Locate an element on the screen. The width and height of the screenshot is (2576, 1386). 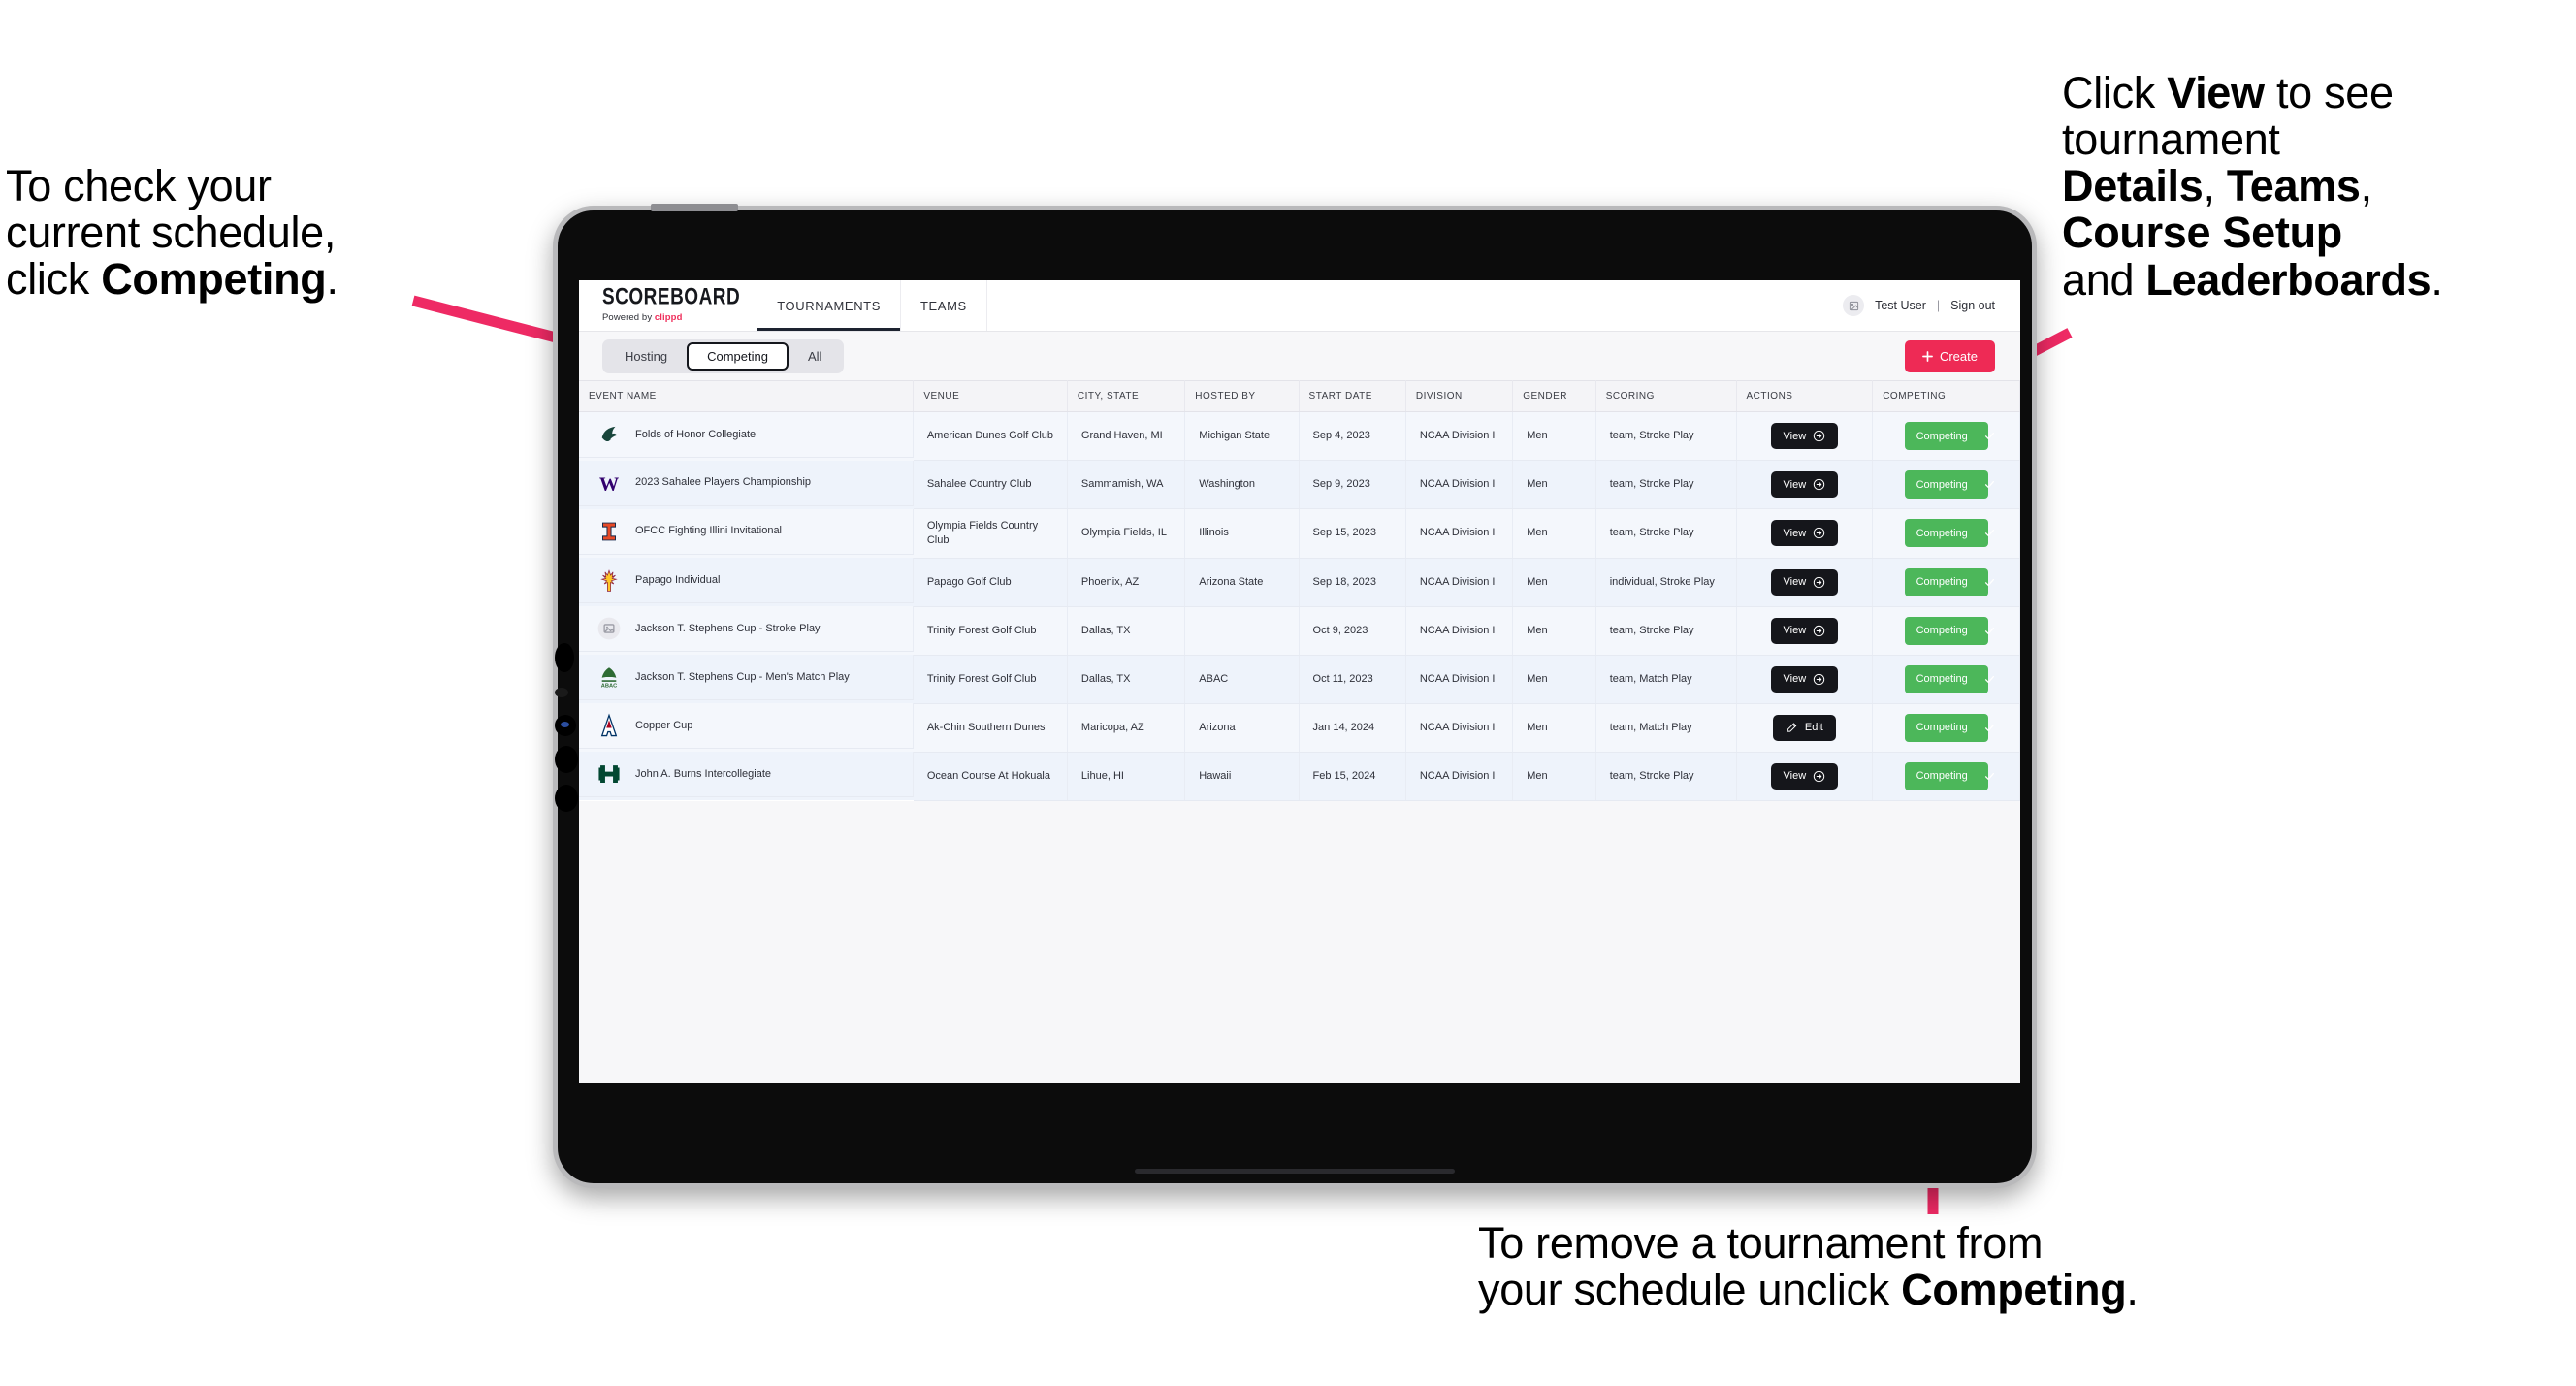
user-name-label: Test User is located at coordinates (1900, 305).